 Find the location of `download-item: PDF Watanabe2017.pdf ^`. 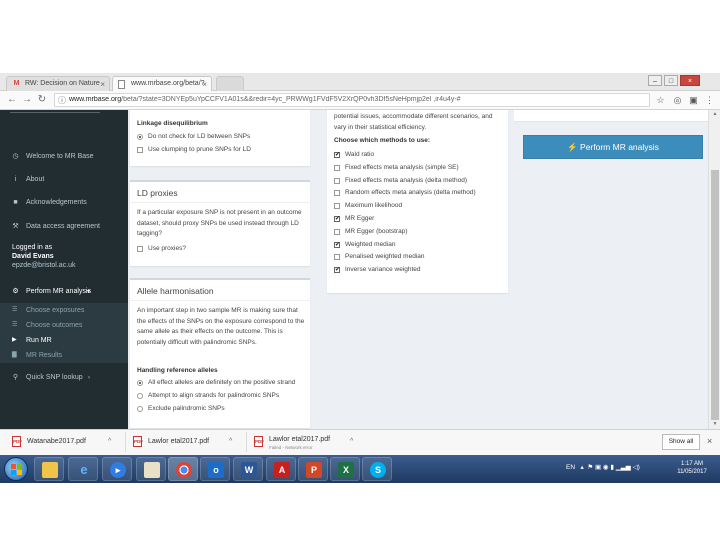

download-item: PDF Watanabe2017.pdf ^ is located at coordinates (67, 443).